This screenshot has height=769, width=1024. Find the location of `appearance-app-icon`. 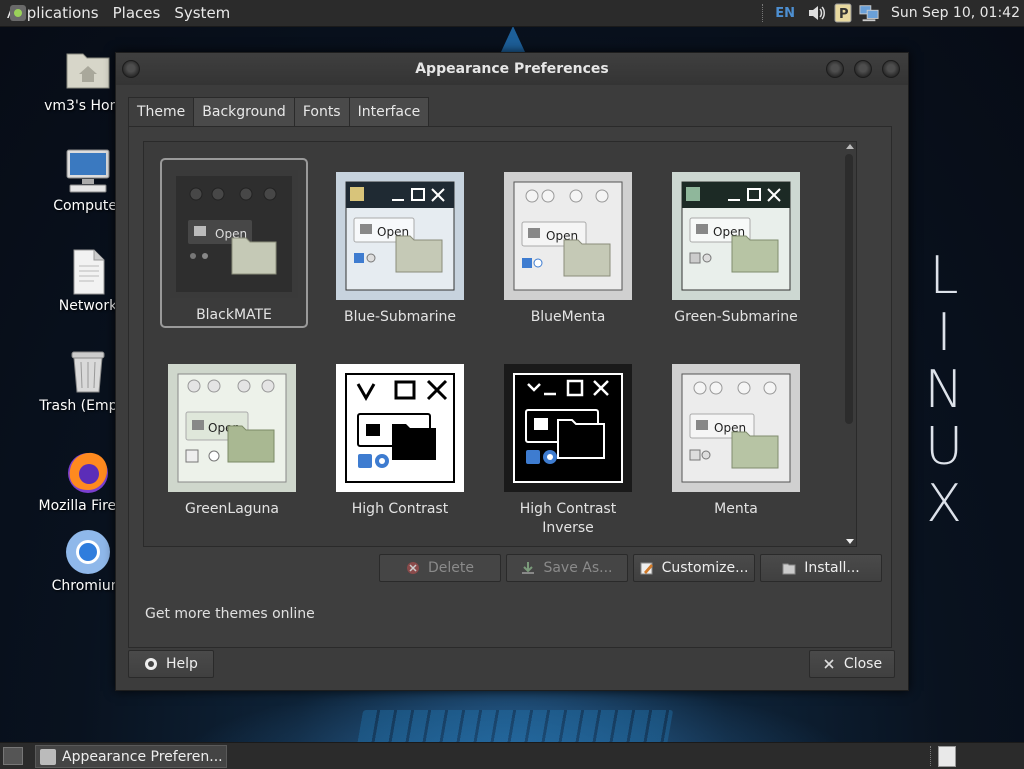

appearance-app-icon is located at coordinates (48, 756).